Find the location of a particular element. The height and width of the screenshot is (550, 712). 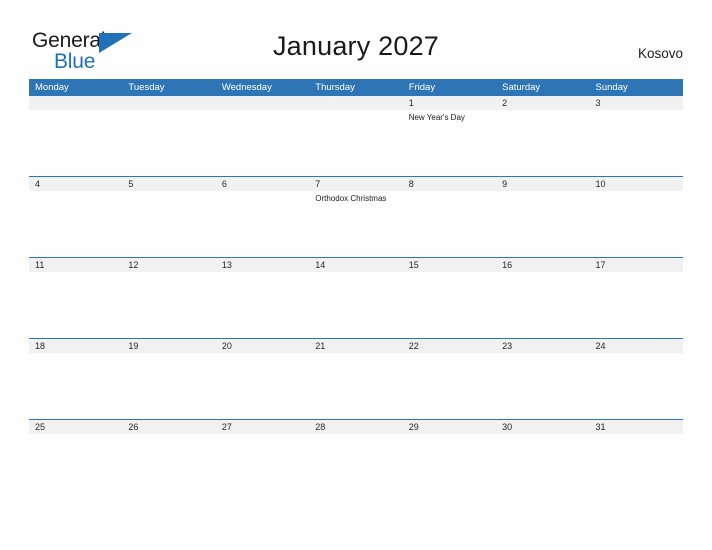

week-date-strip: 25 26 27 28 29 30 31 is located at coordinates (356, 427).